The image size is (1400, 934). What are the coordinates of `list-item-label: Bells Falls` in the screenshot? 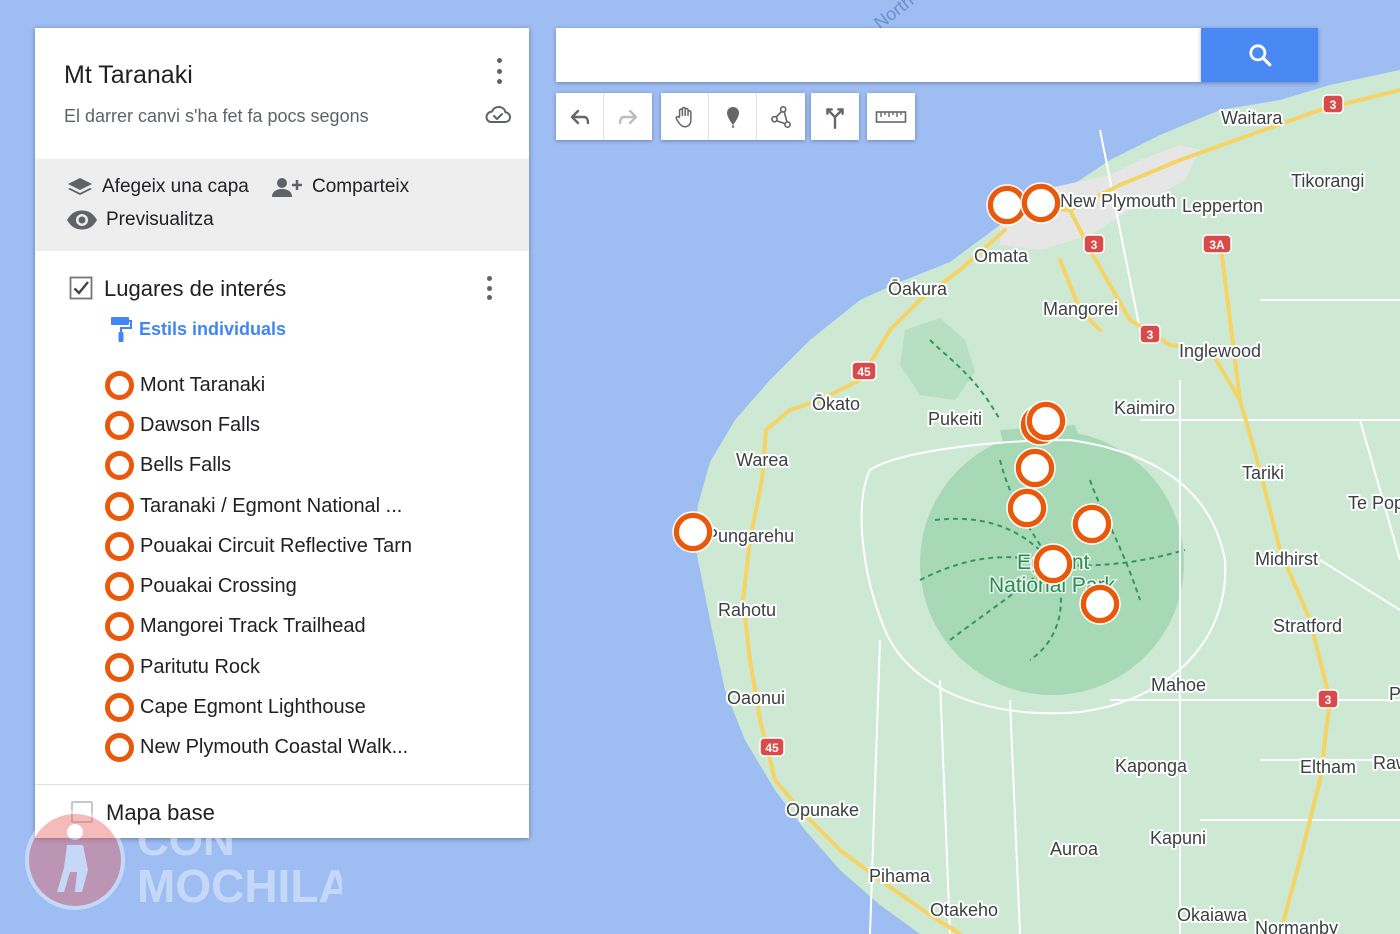 It's located at (186, 465).